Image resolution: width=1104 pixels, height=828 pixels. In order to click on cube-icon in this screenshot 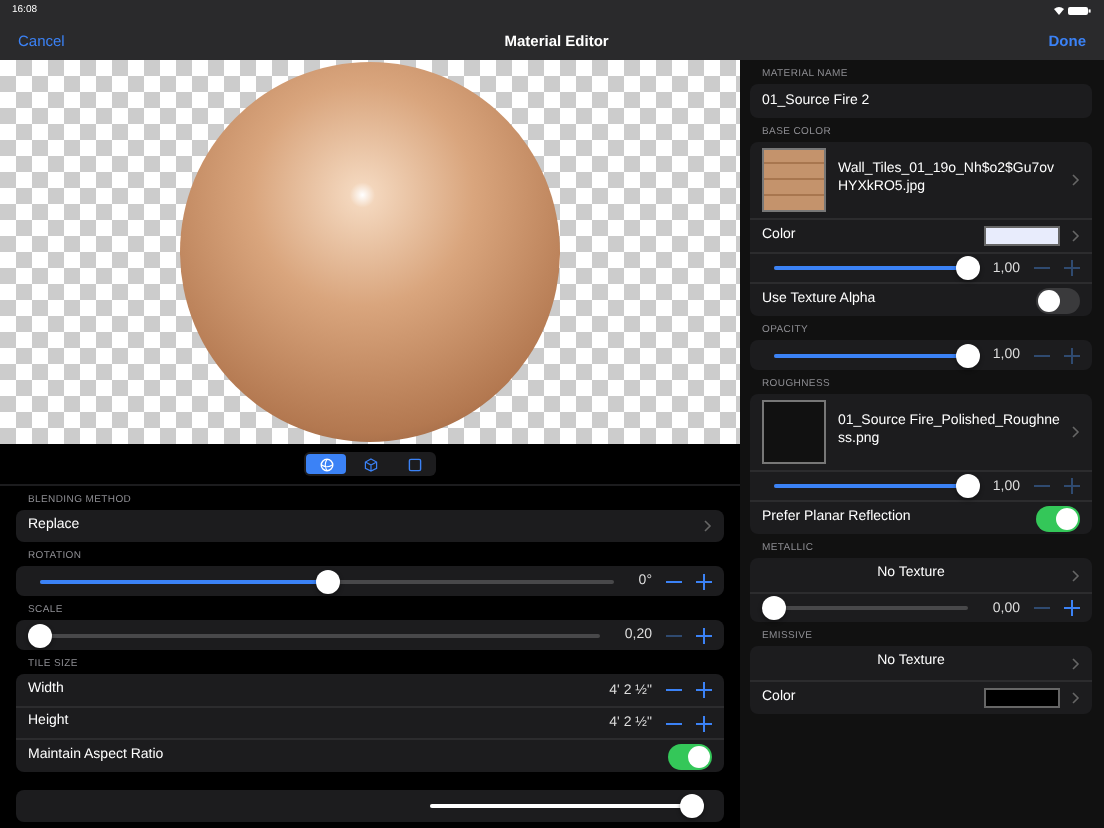, I will do `click(370, 464)`.